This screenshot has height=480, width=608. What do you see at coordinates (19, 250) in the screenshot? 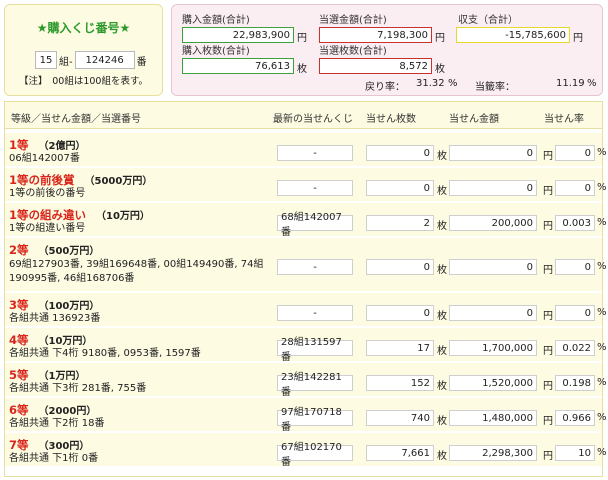
I see `prize-name: 2等` at bounding box center [19, 250].